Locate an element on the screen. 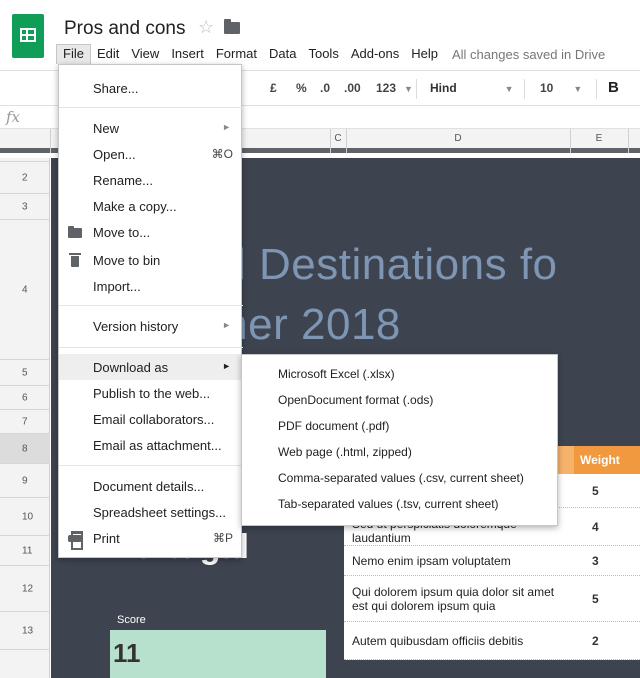 This screenshot has width=640, height=678. column-header-d: D is located at coordinates (458, 138).